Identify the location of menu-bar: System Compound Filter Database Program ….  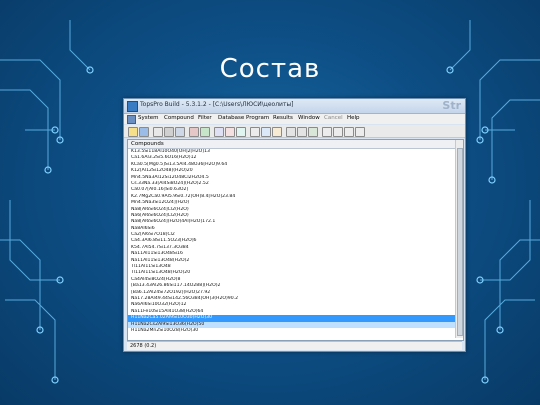
(294, 119).